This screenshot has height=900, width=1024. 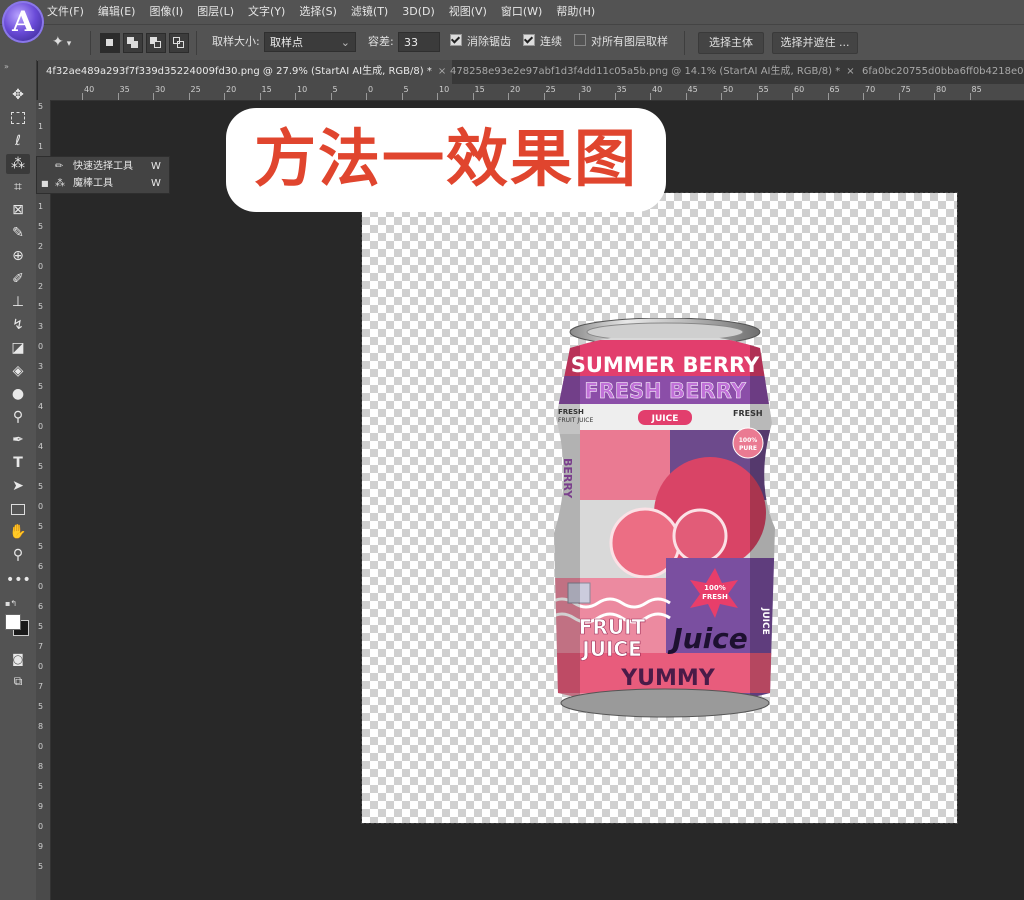 I want to click on can-juice-script: Juice, so click(x=707, y=638).